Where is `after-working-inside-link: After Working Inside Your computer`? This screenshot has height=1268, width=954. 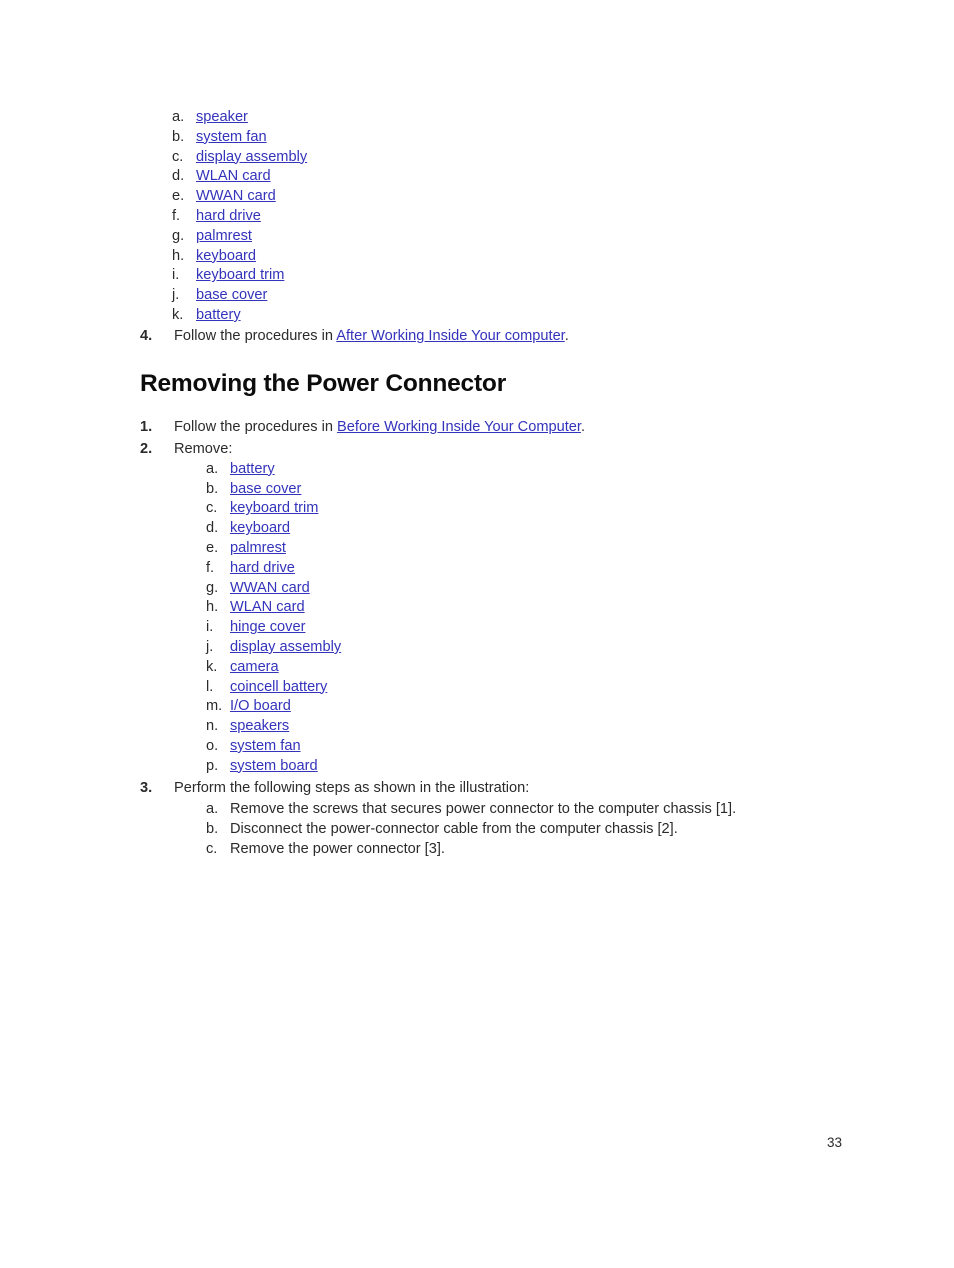
after-working-inside-link: After Working Inside Your computer is located at coordinates (450, 336).